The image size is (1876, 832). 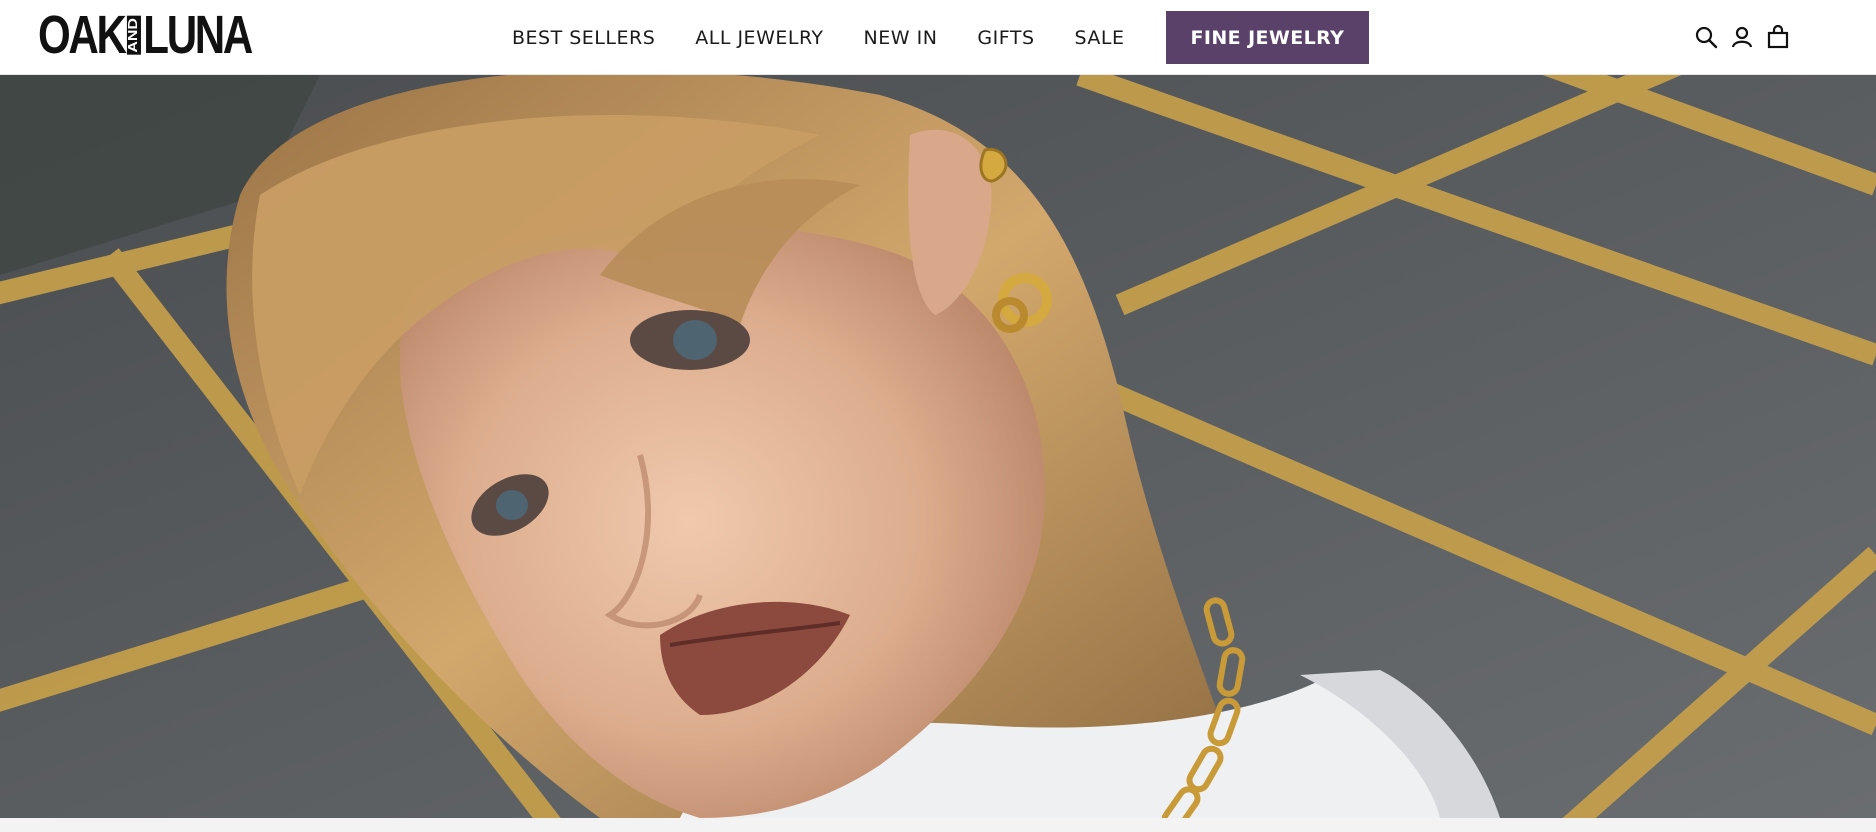 What do you see at coordinates (1005, 38) in the screenshot?
I see `nav-gifts: GIFTS` at bounding box center [1005, 38].